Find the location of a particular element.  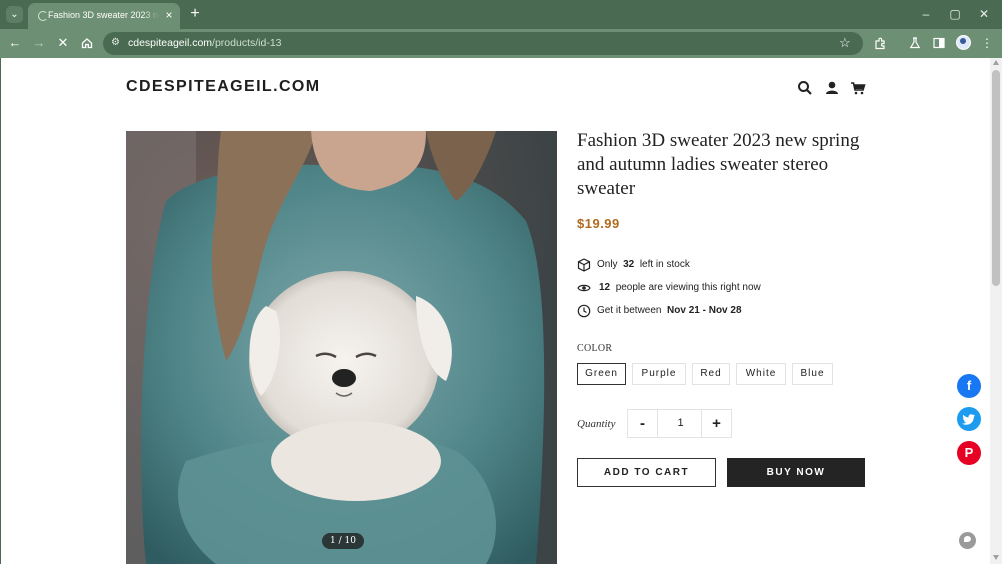

quantity-input: 1 is located at coordinates (680, 423).